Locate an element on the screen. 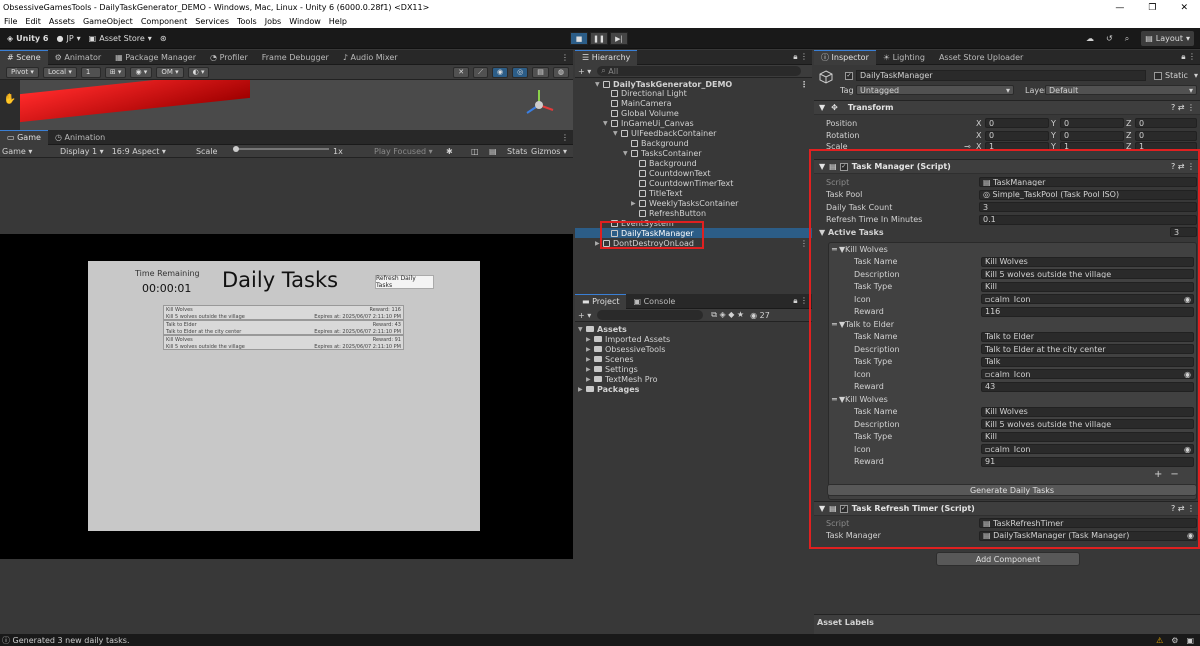  unity-menu-button: ◈ Unity 6 is located at coordinates (27, 38).